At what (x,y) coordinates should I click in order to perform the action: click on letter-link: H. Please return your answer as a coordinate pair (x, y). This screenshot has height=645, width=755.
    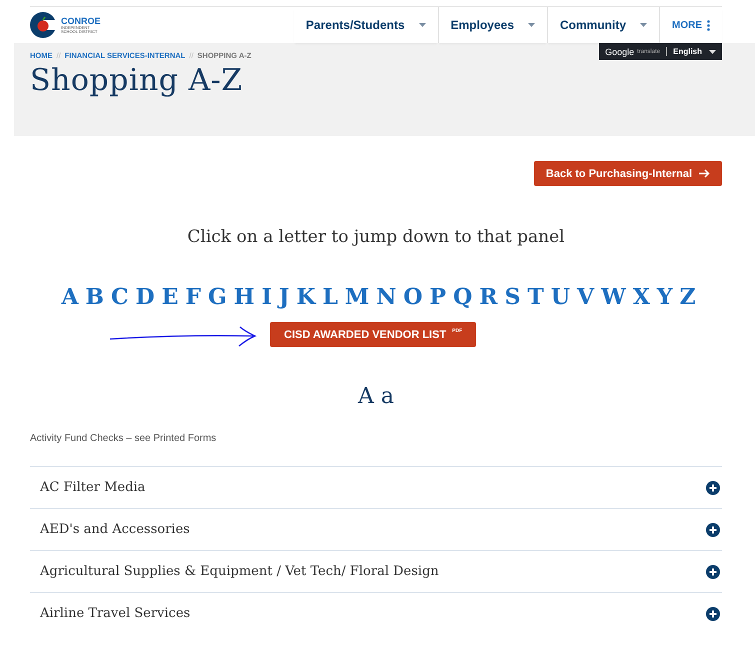
    Looking at the image, I should click on (244, 297).